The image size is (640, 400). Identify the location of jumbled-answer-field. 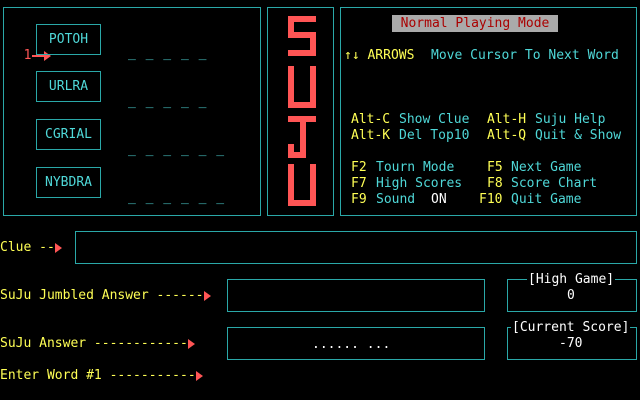
(356, 295).